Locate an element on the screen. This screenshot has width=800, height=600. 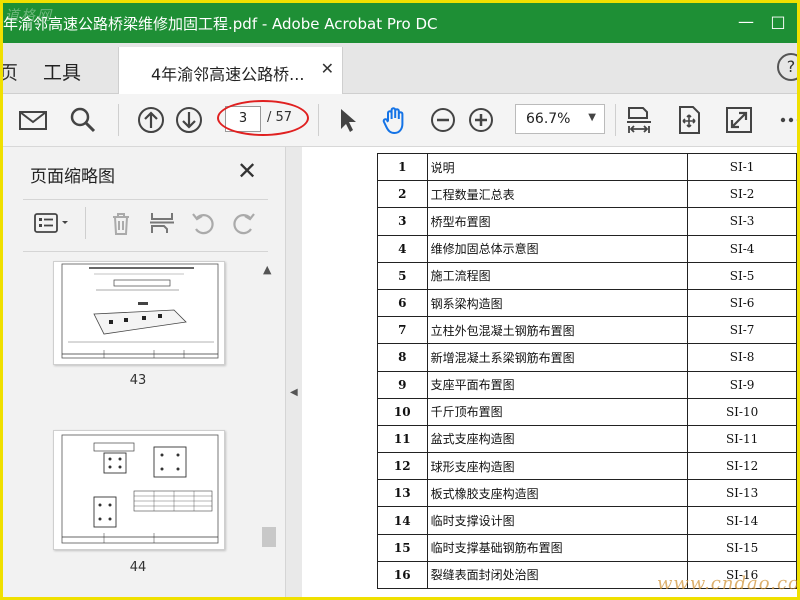
fit-page-icon is located at coordinates (639, 120).